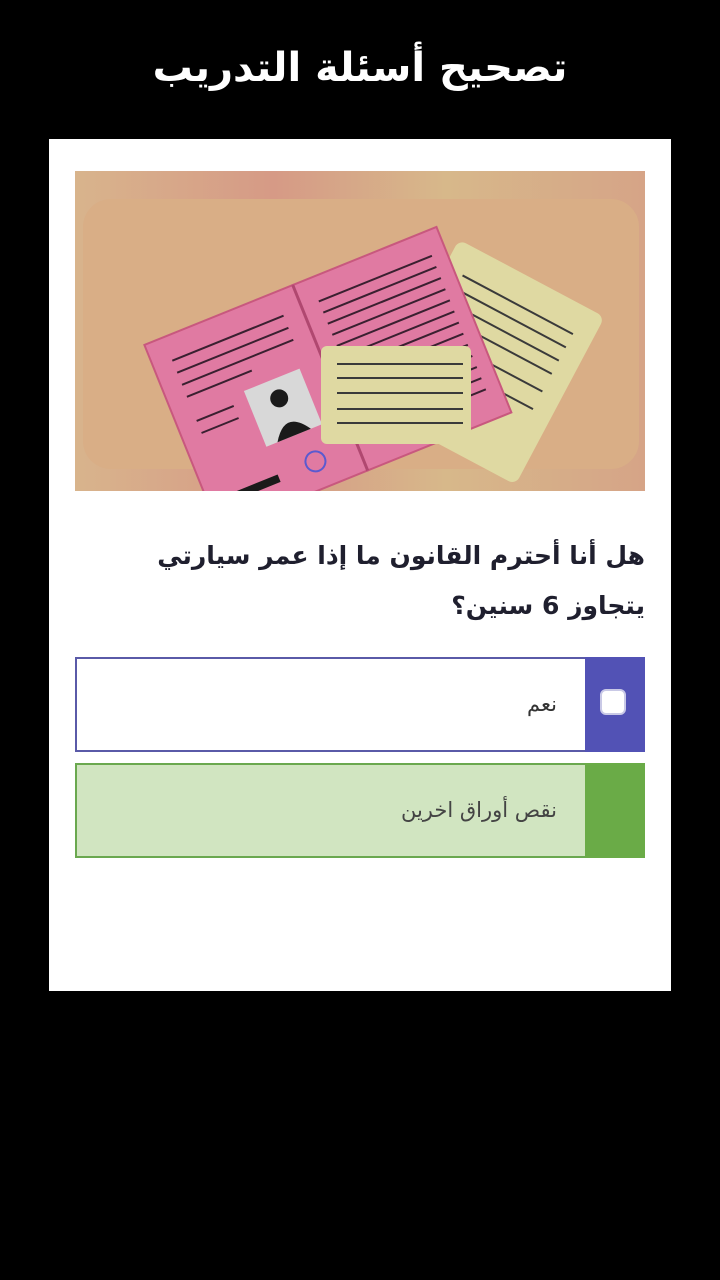 This screenshot has height=1280, width=720. What do you see at coordinates (478, 810) in the screenshot?
I see `answer-label: نقص أوراق اخرين` at bounding box center [478, 810].